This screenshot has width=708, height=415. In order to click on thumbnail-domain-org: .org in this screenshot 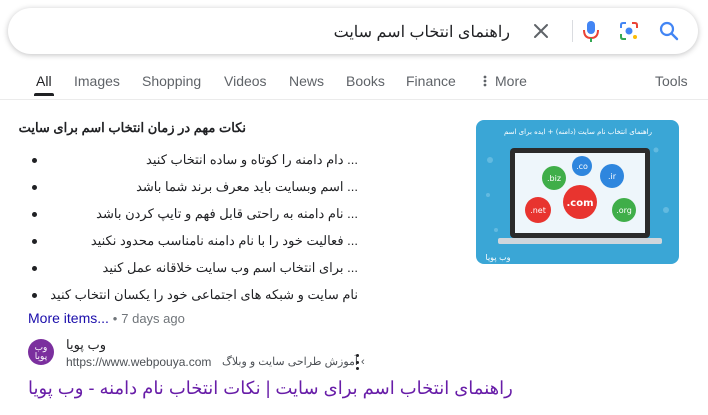, I will do `click(624, 210)`.